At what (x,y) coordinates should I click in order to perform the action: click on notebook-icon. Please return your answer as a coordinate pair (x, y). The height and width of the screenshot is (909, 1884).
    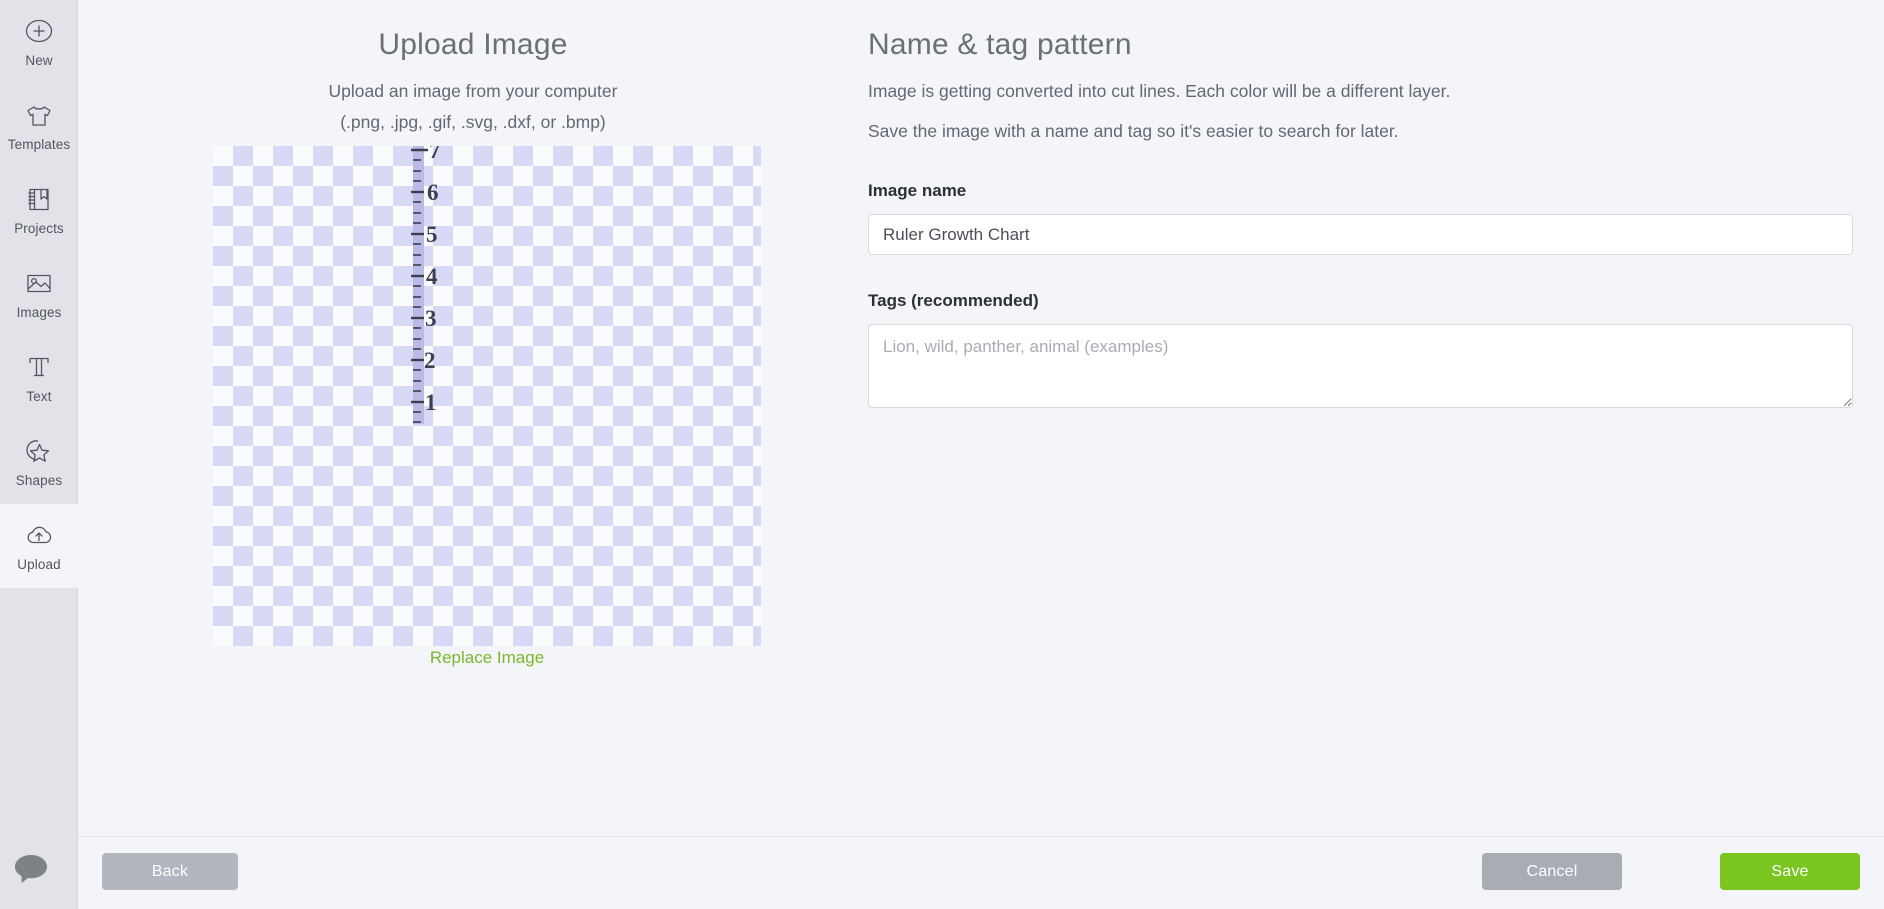
    Looking at the image, I should click on (39, 201).